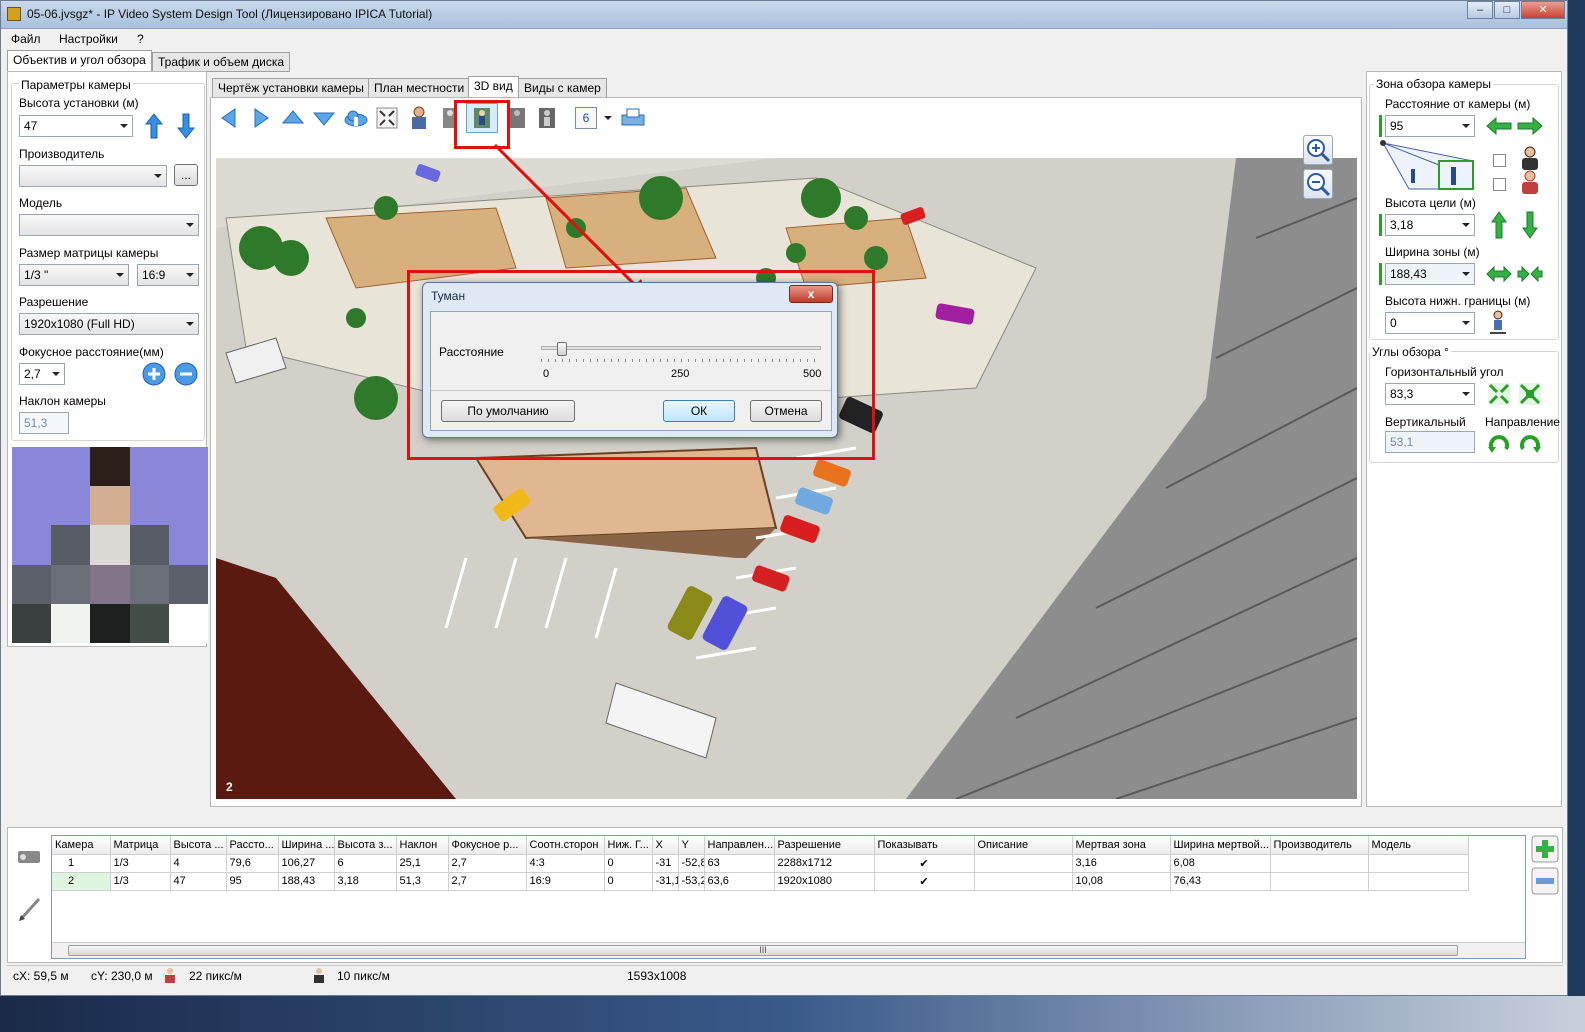 The height and width of the screenshot is (1032, 1585). Describe the element at coordinates (88, 39) in the screenshot. I see `menu-settings: Настройки` at that location.